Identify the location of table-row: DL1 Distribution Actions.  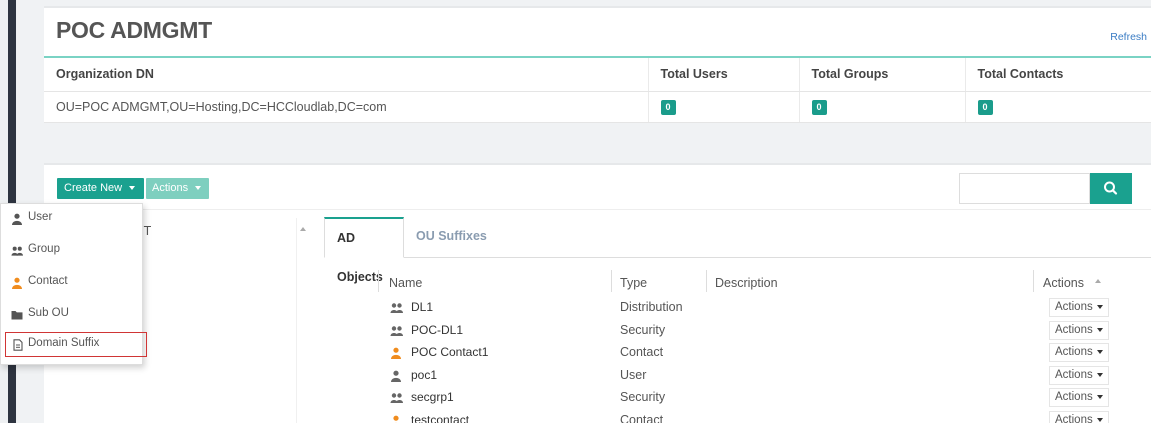
(748, 308).